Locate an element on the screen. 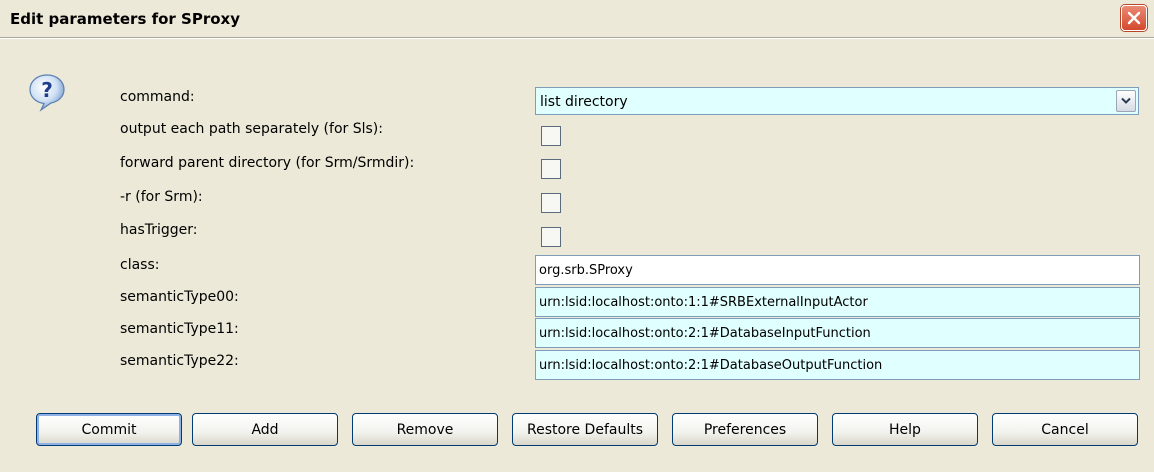  close-button is located at coordinates (1134, 18).